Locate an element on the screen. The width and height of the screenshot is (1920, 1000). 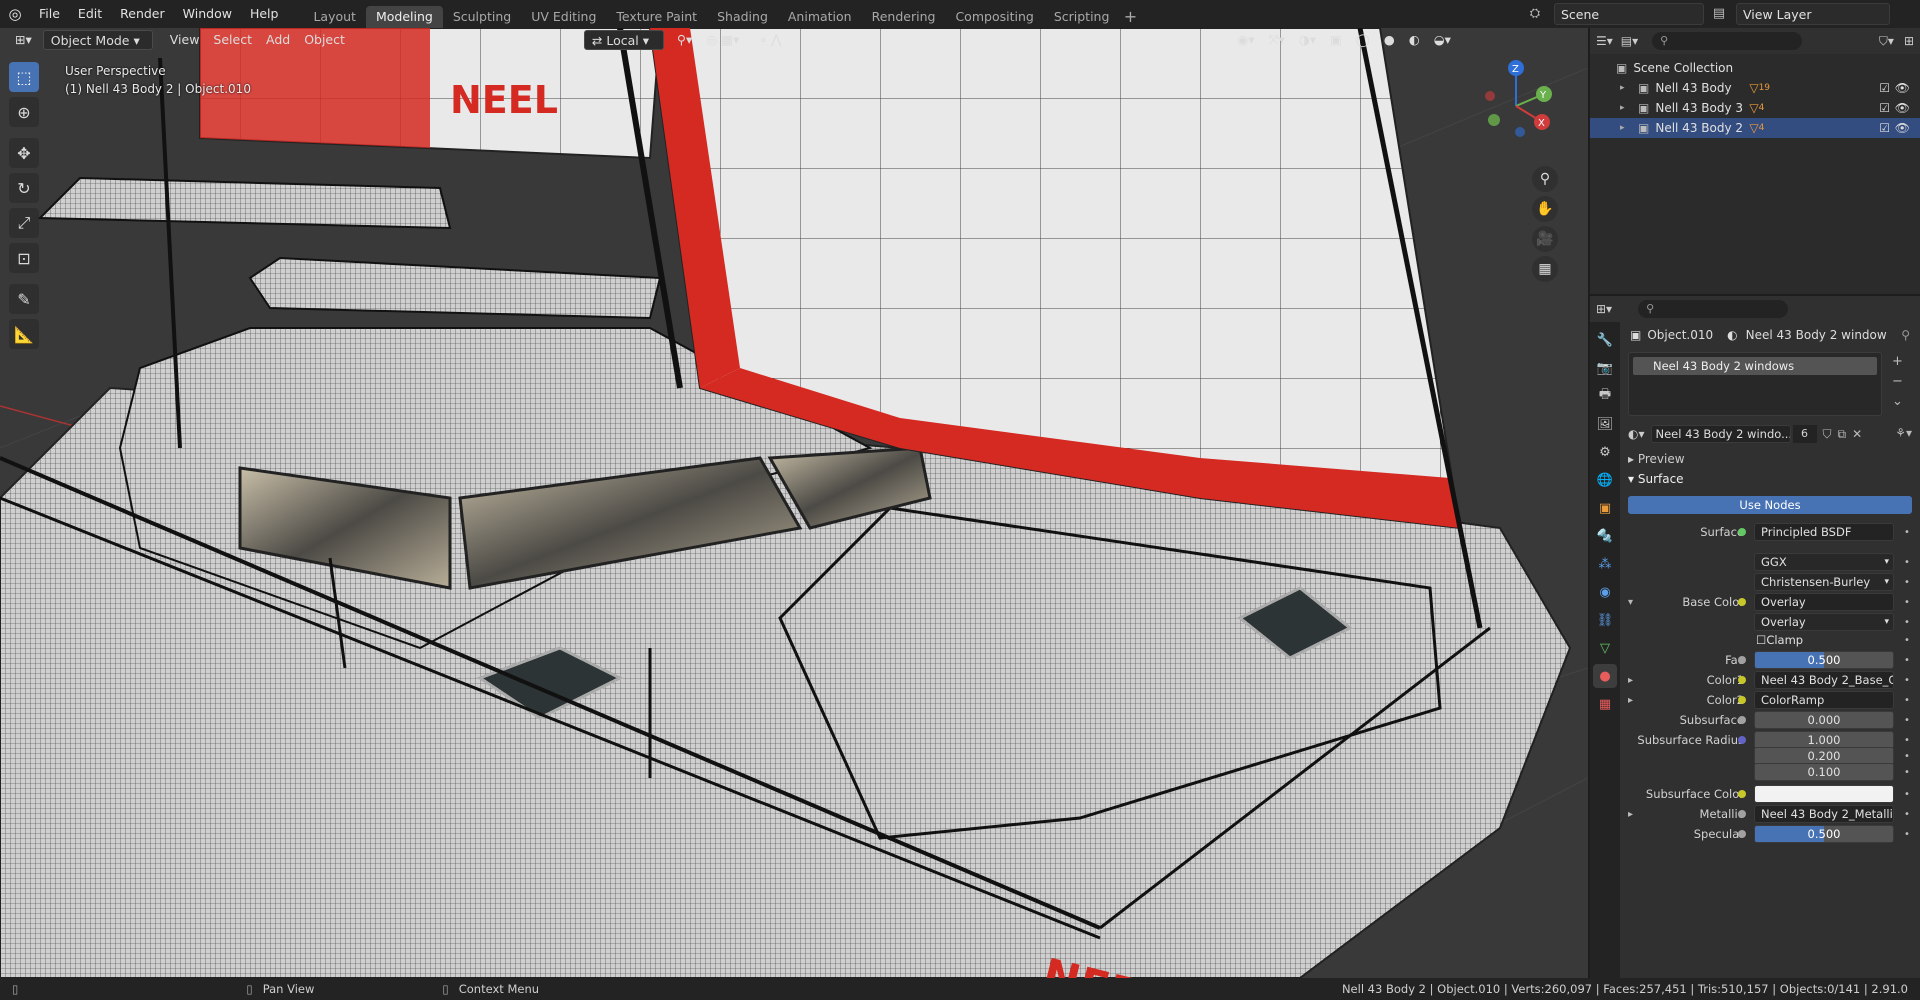
move-tool-icon: ✥ is located at coordinates (24, 153).